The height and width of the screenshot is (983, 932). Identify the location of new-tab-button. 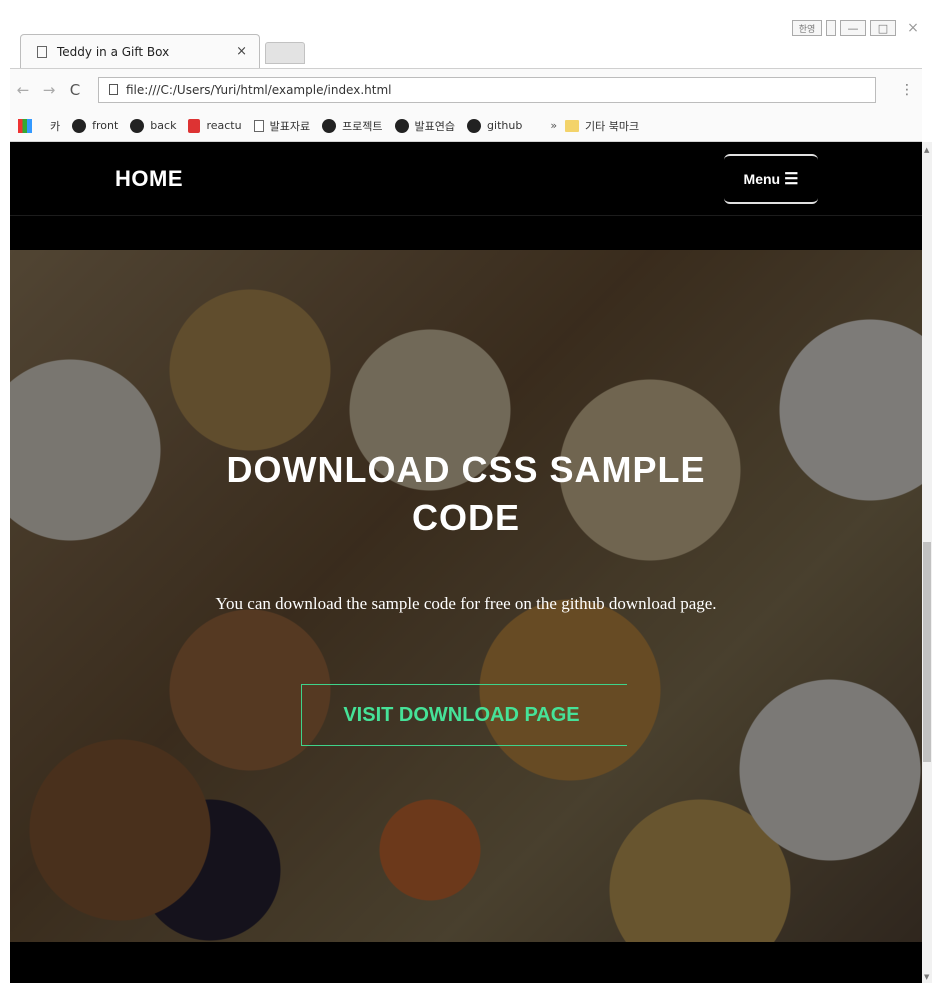
(285, 53).